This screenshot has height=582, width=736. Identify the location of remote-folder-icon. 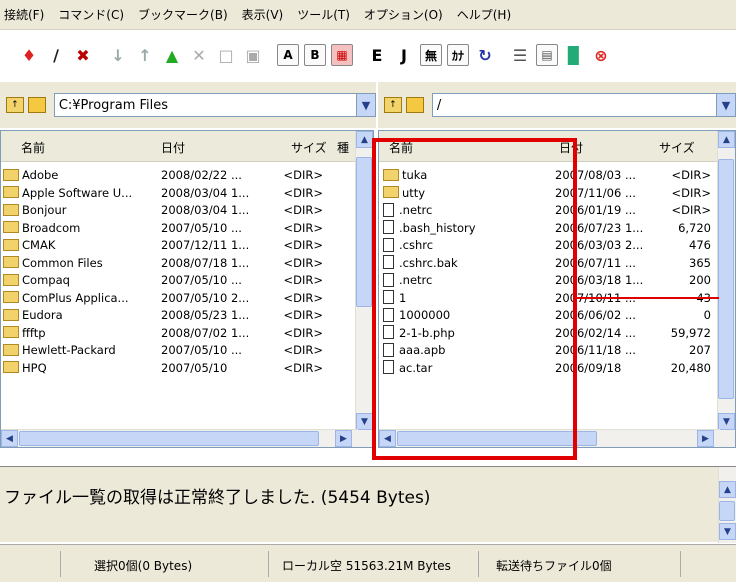
(414, 105).